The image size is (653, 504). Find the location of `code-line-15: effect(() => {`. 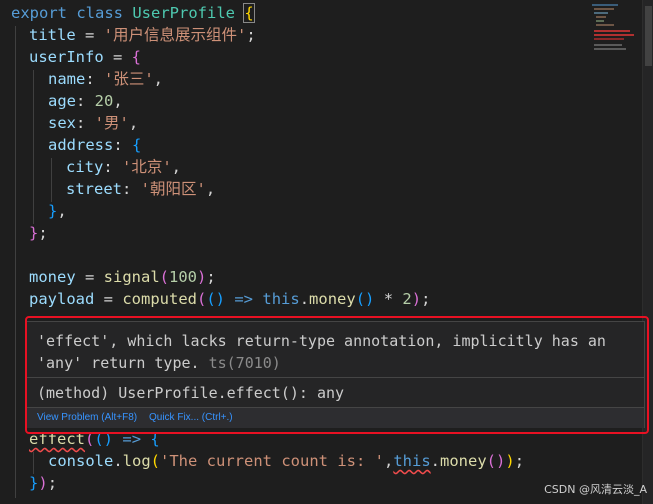

code-line-15: effect(() => { is located at coordinates (94, 439).